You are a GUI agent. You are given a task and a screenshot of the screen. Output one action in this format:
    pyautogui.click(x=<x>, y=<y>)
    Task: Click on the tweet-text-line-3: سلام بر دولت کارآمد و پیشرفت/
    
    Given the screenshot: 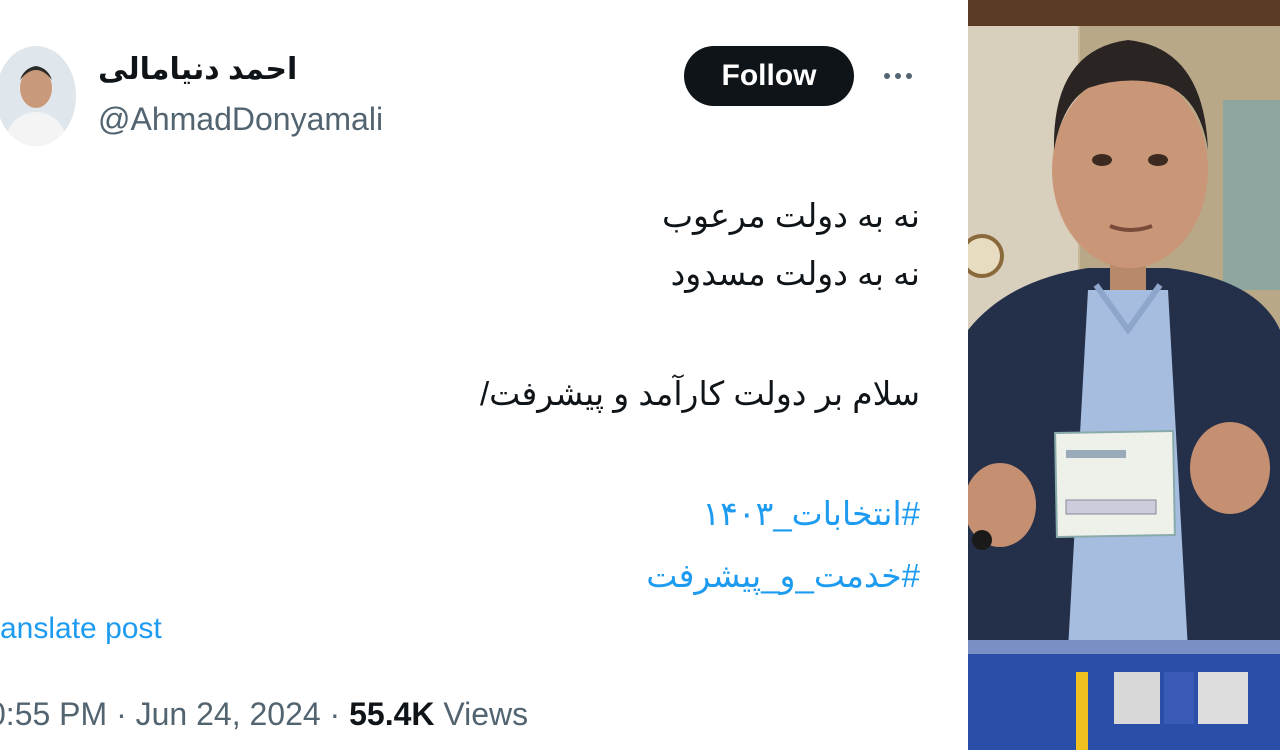 What is the action you would take?
    pyautogui.click(x=699, y=393)
    